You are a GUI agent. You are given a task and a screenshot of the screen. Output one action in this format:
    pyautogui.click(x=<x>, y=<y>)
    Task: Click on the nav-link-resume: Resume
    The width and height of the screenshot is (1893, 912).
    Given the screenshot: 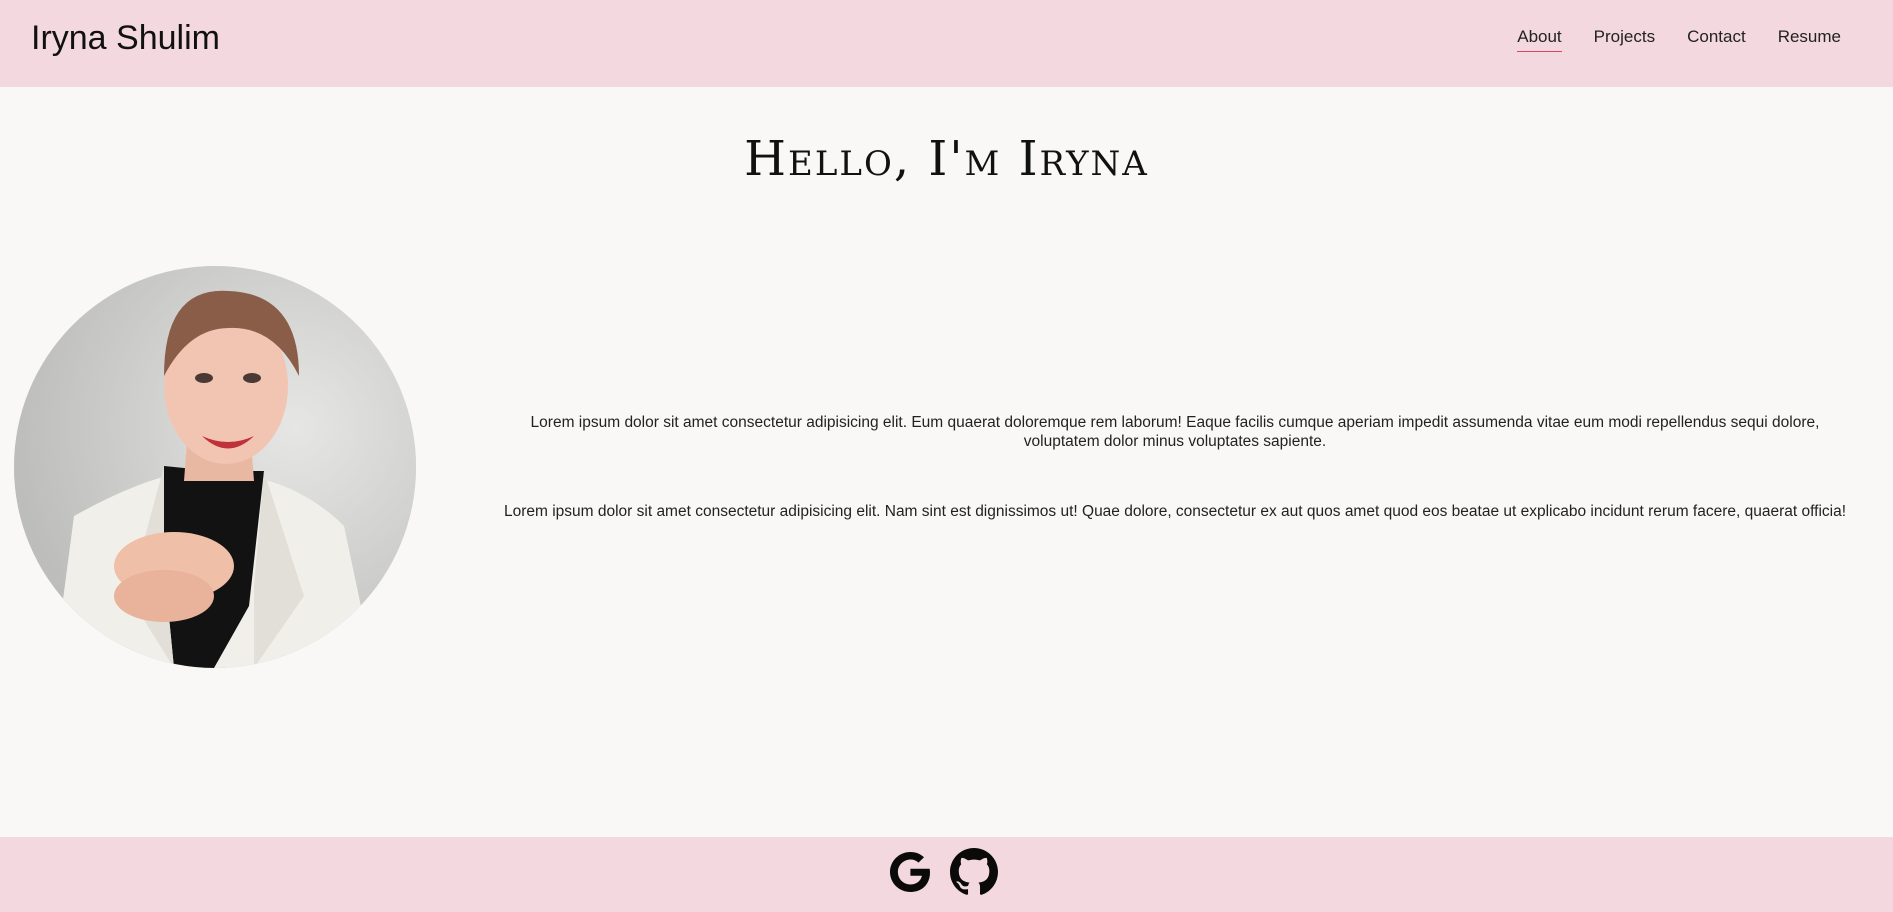 What is the action you would take?
    pyautogui.click(x=1809, y=38)
    